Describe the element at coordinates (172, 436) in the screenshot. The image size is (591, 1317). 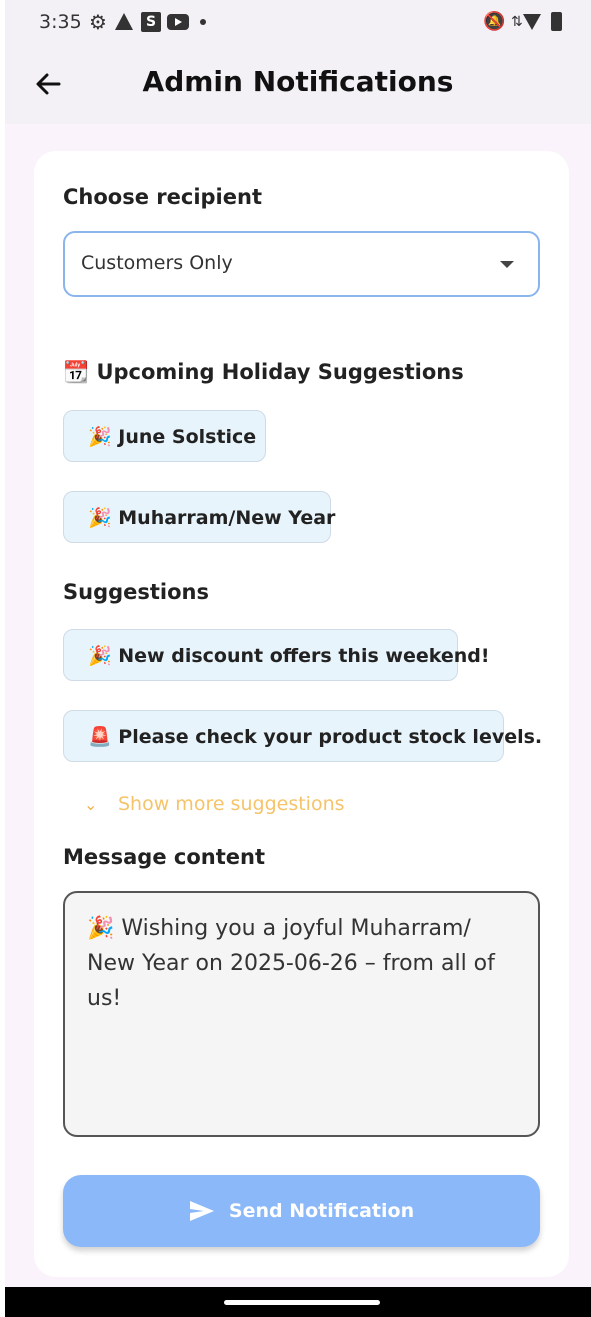
I see `chip-label: 🎉 June Solstice` at that location.